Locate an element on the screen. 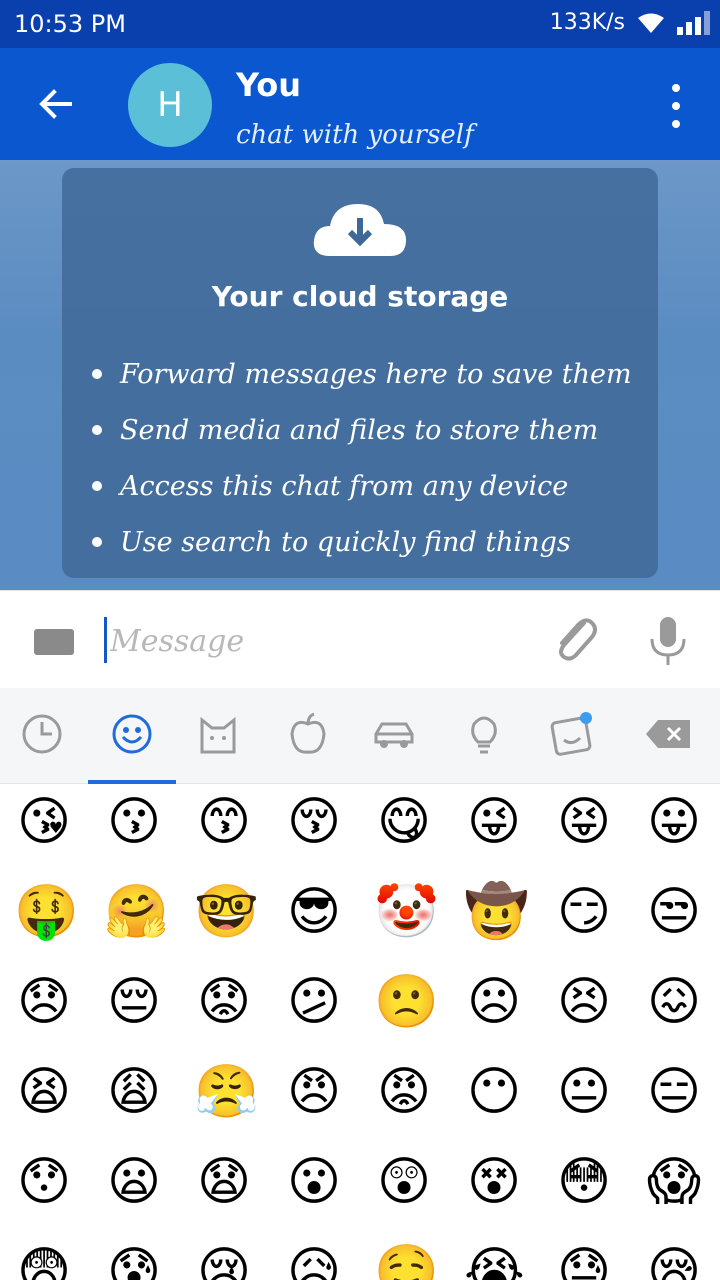 This screenshot has height=1280, width=720. status-bar: 10:53 PM 133K/s is located at coordinates (360, 24).